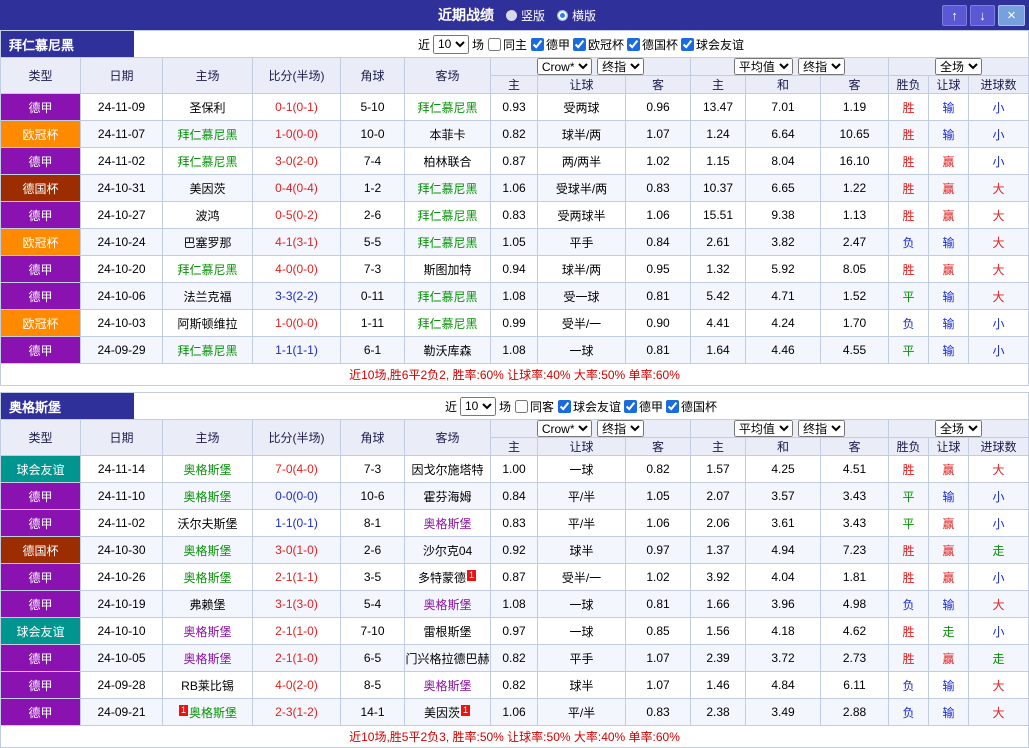 This screenshot has height=748, width=1029. Describe the element at coordinates (447, 577) in the screenshot. I see `away-team-cell: 多特蒙德 1` at that location.